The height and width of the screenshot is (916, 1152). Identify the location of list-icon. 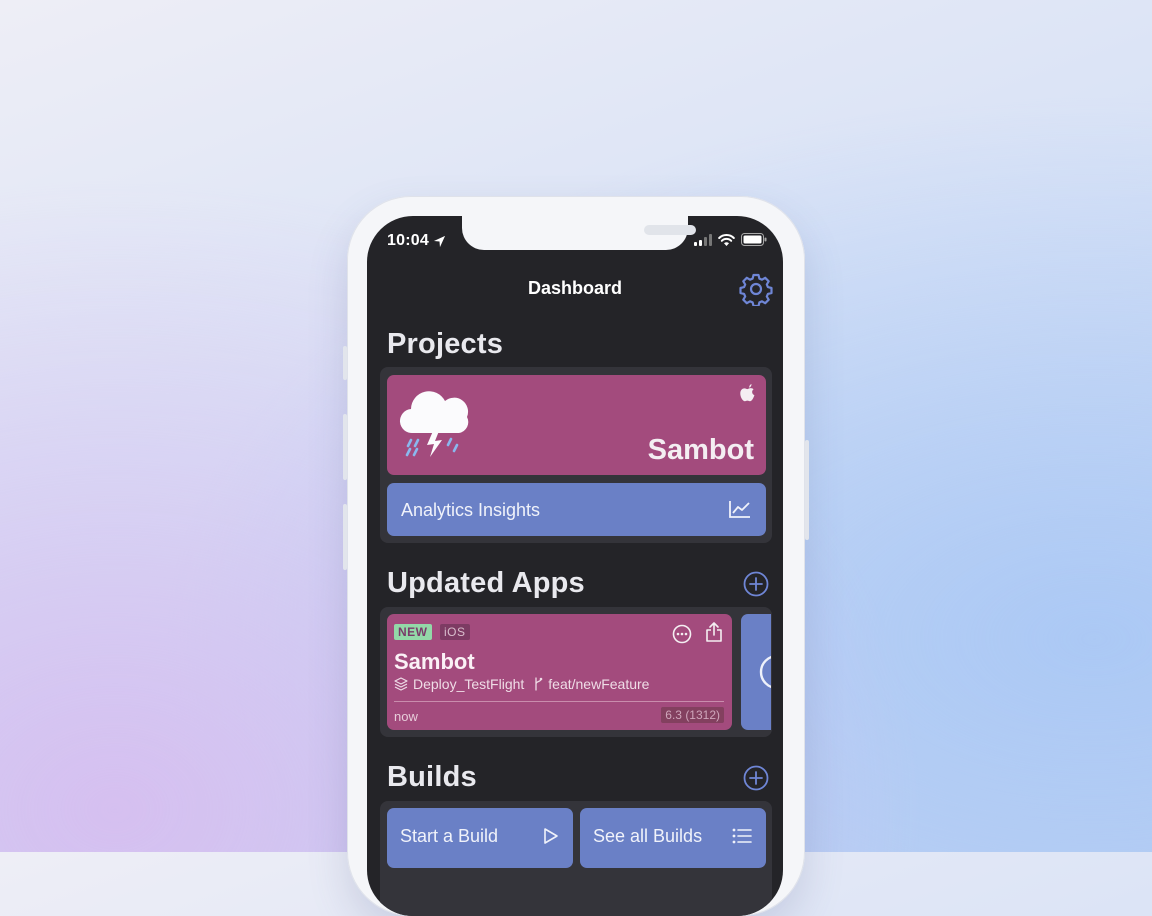
(742, 836).